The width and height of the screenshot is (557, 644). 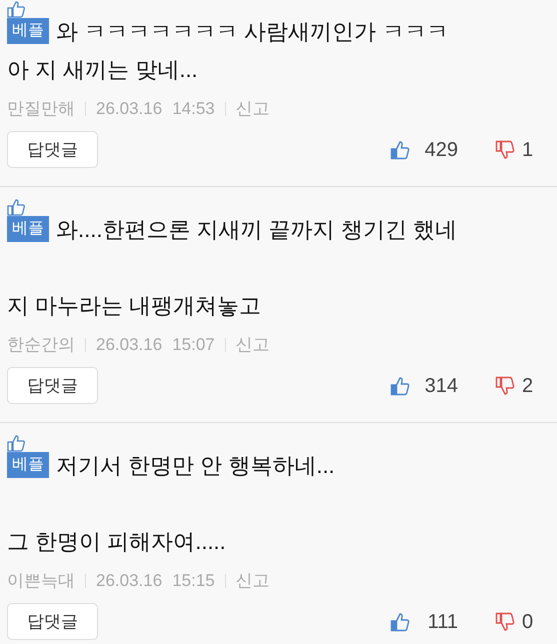 What do you see at coordinates (522, 149) in the screenshot?
I see `dislike-button: 1` at bounding box center [522, 149].